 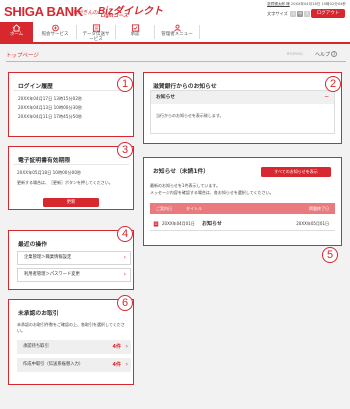 I want to click on recent-ops-title: 最近の操作, so click(x=32, y=245).